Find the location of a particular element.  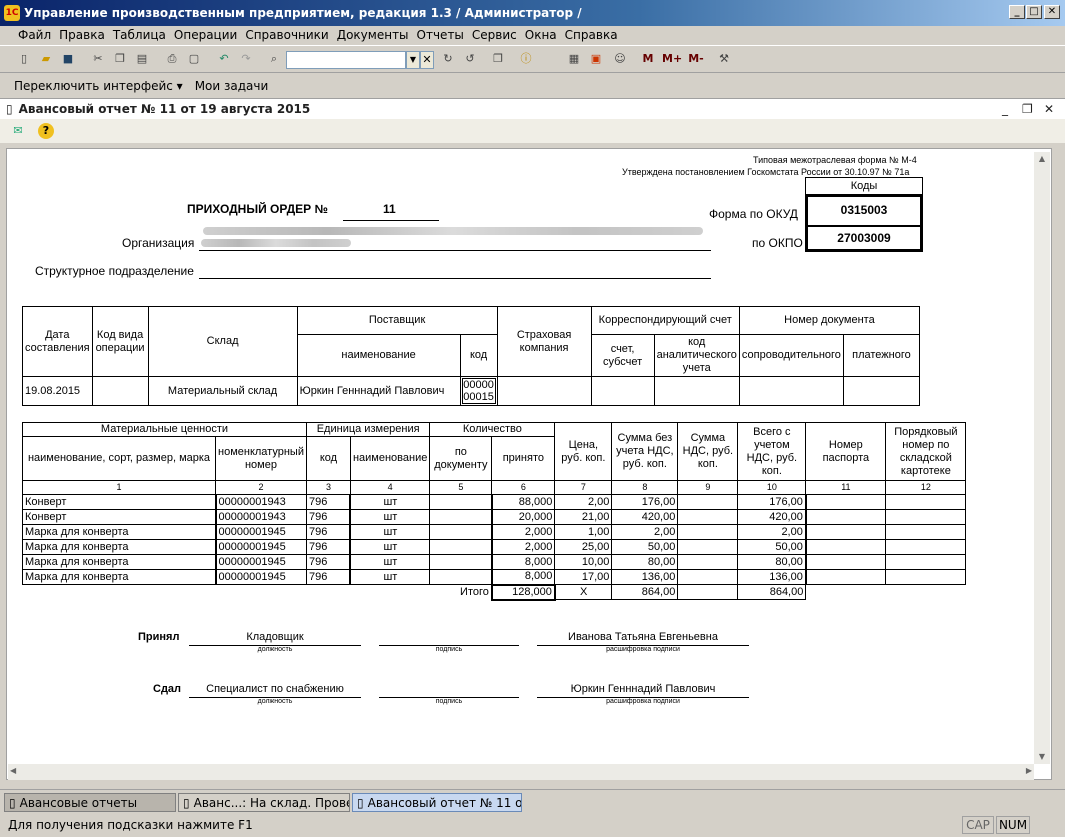

minimize-doc-icon: _ is located at coordinates (1005, 109).